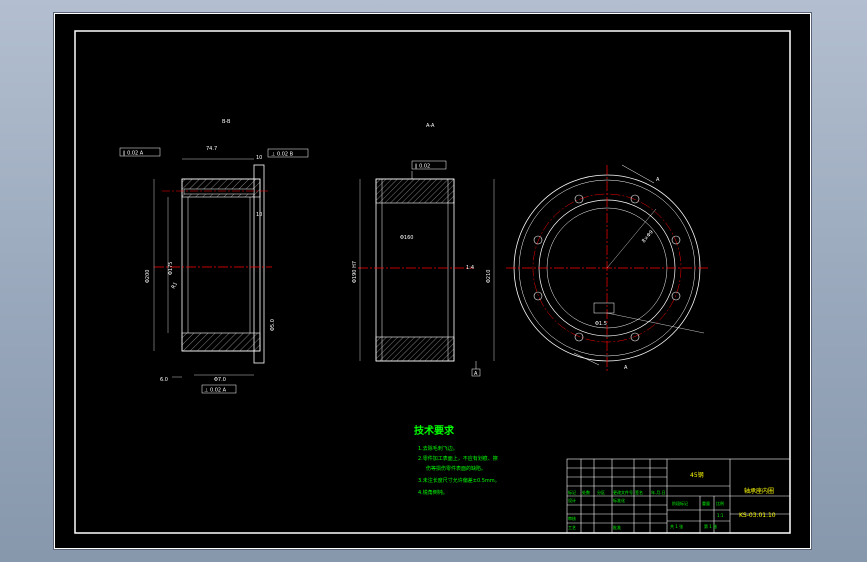 The width and height of the screenshot is (867, 562). Describe the element at coordinates (422, 167) in the screenshot. I see `middle-tol: ∥ 0.02` at that location.